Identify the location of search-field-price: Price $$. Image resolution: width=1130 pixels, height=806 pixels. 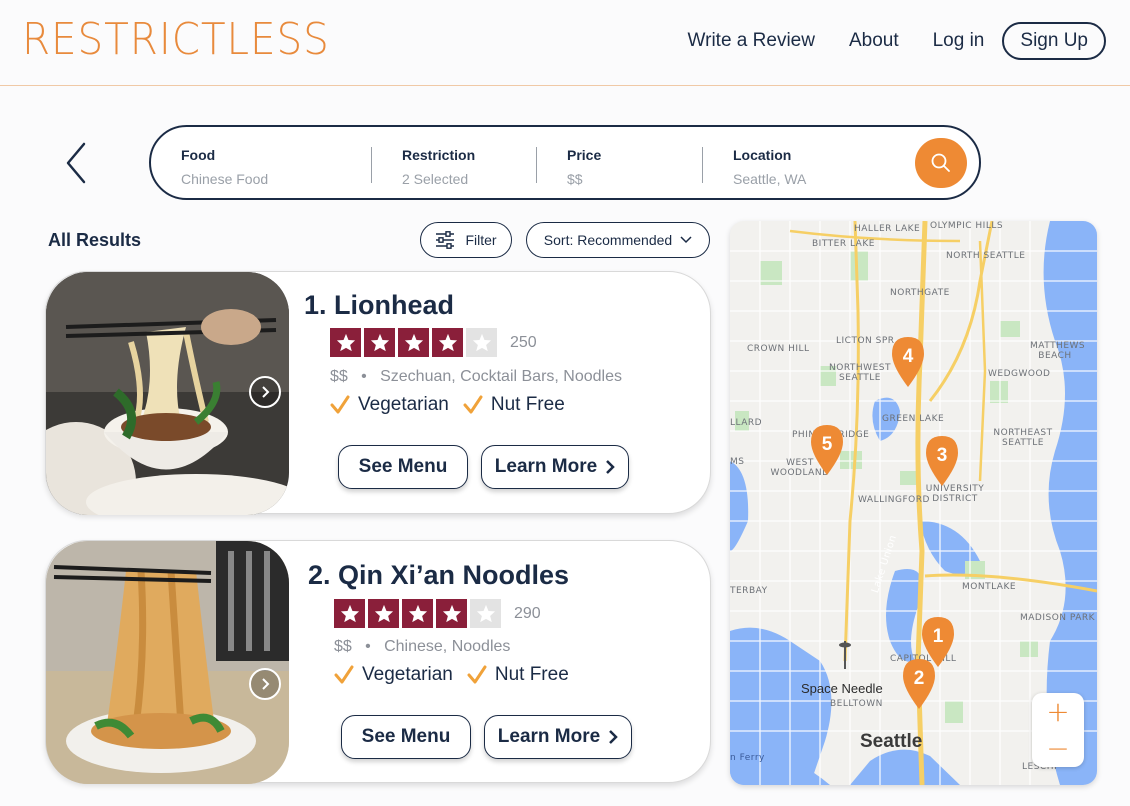
(584, 167).